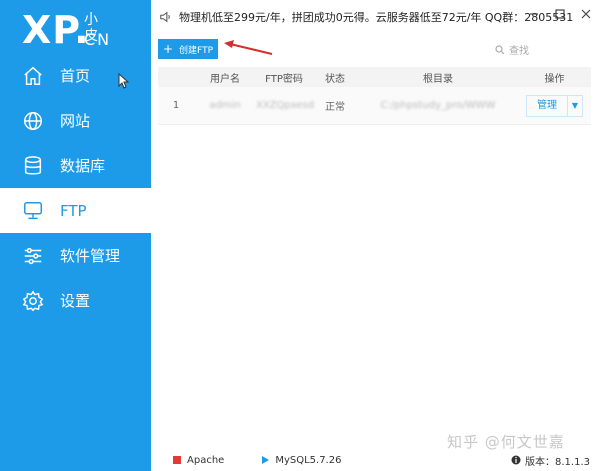  I want to click on sidebar-item-database: 数据库, so click(75, 165).